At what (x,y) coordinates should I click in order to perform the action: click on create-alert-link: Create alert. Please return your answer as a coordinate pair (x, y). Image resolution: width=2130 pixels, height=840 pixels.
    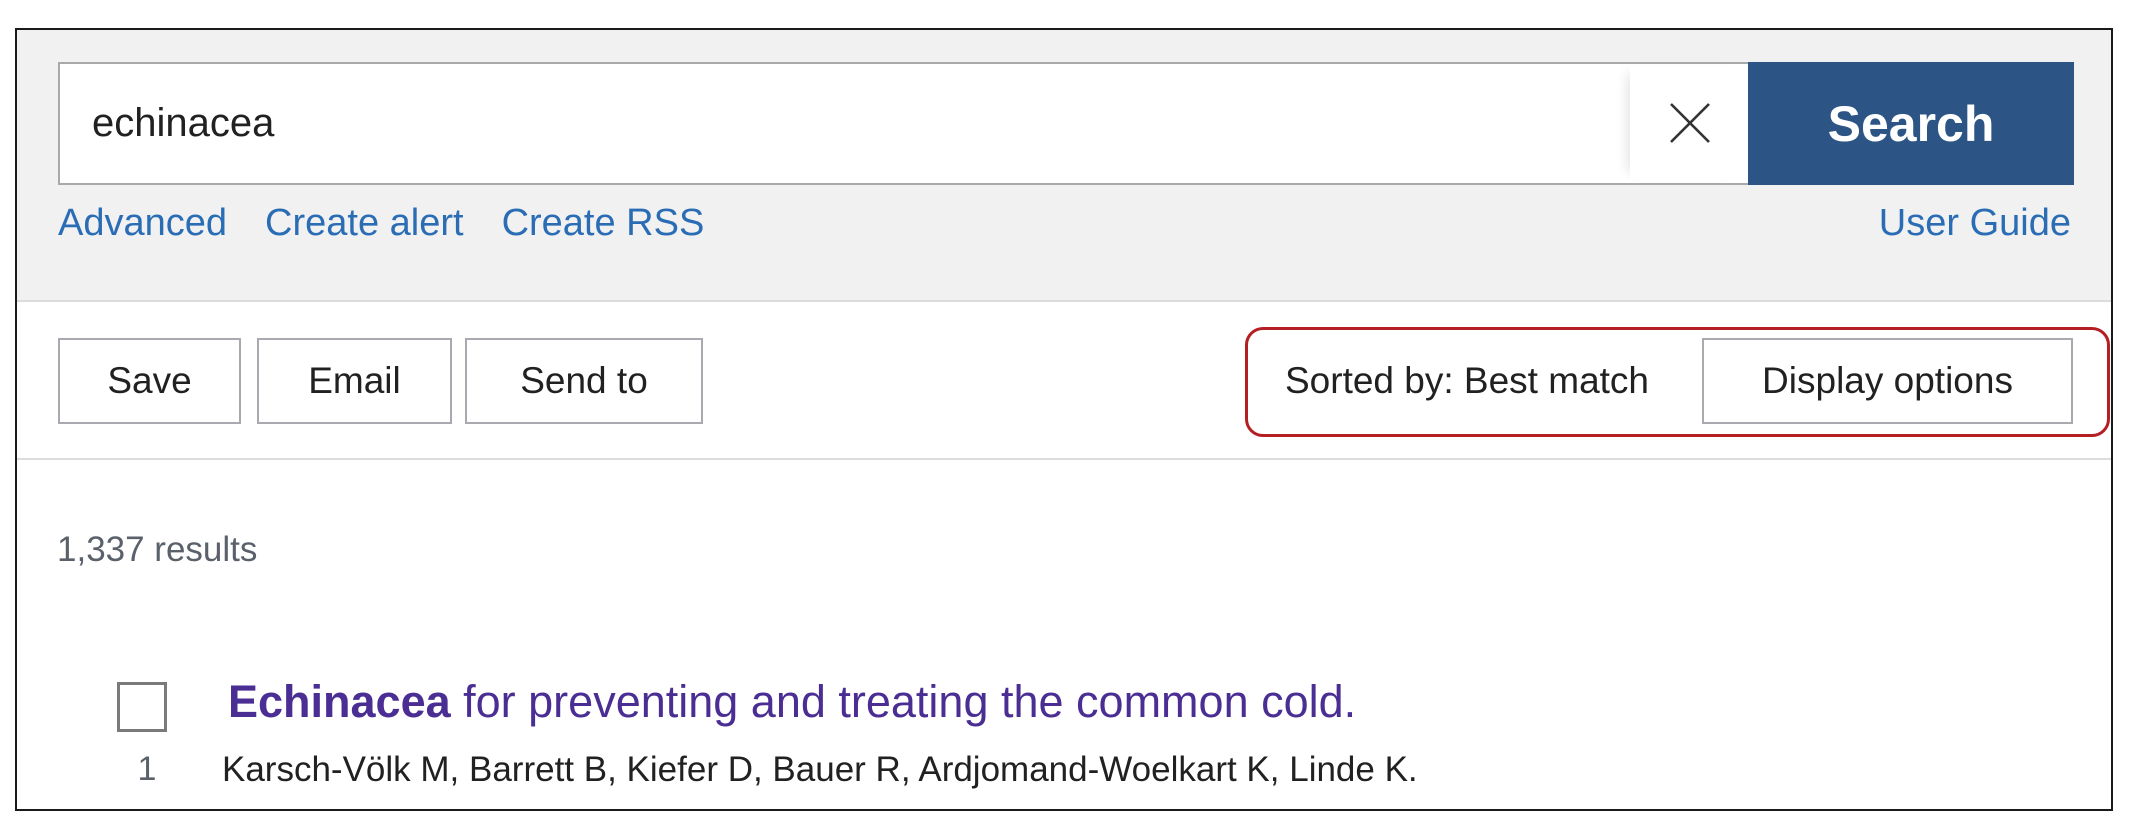
    Looking at the image, I should click on (364, 223).